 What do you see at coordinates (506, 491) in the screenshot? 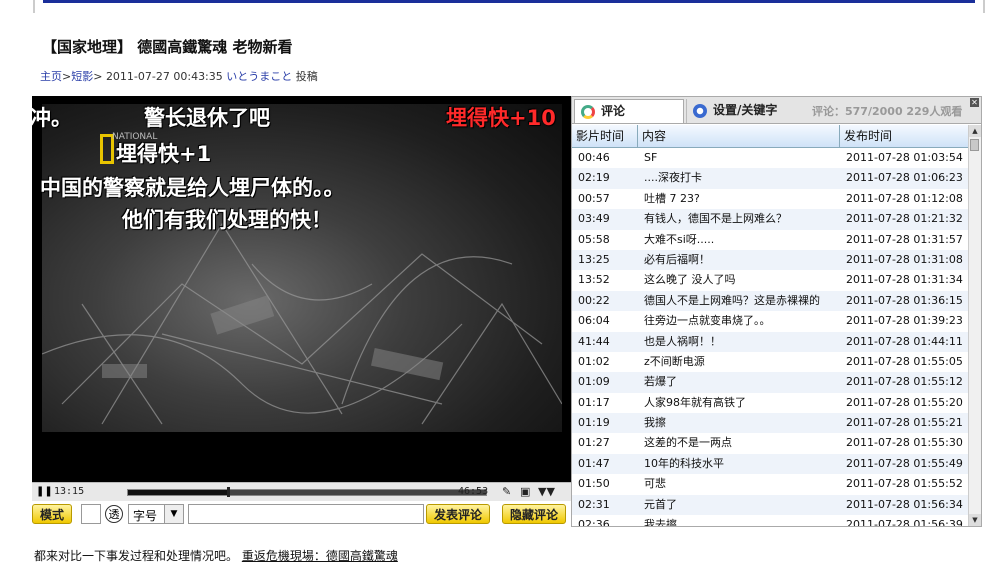
I see `edit-icon: ✎` at bounding box center [506, 491].